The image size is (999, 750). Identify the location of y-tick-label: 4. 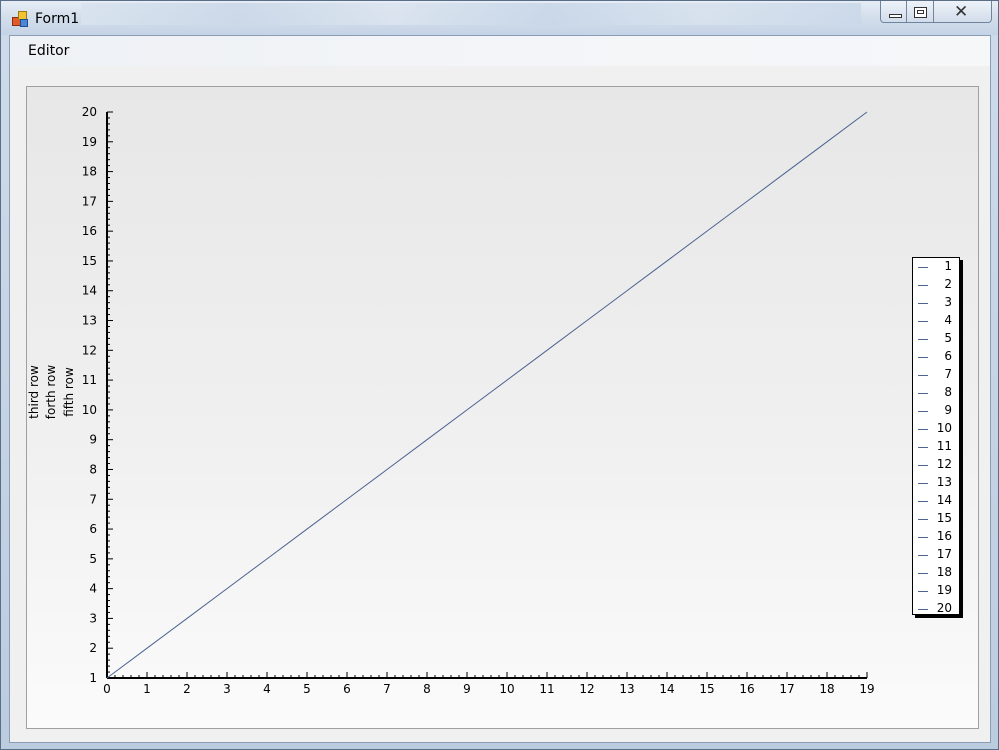
(93, 589).